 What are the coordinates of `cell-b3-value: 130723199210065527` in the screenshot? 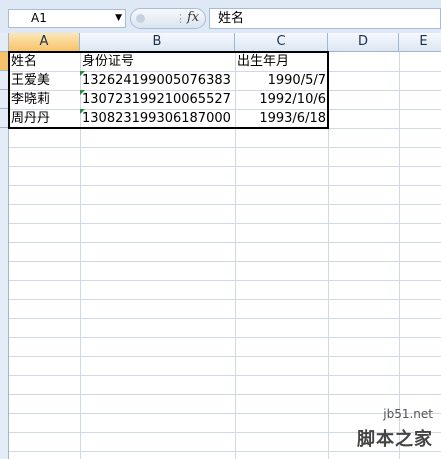 It's located at (156, 99).